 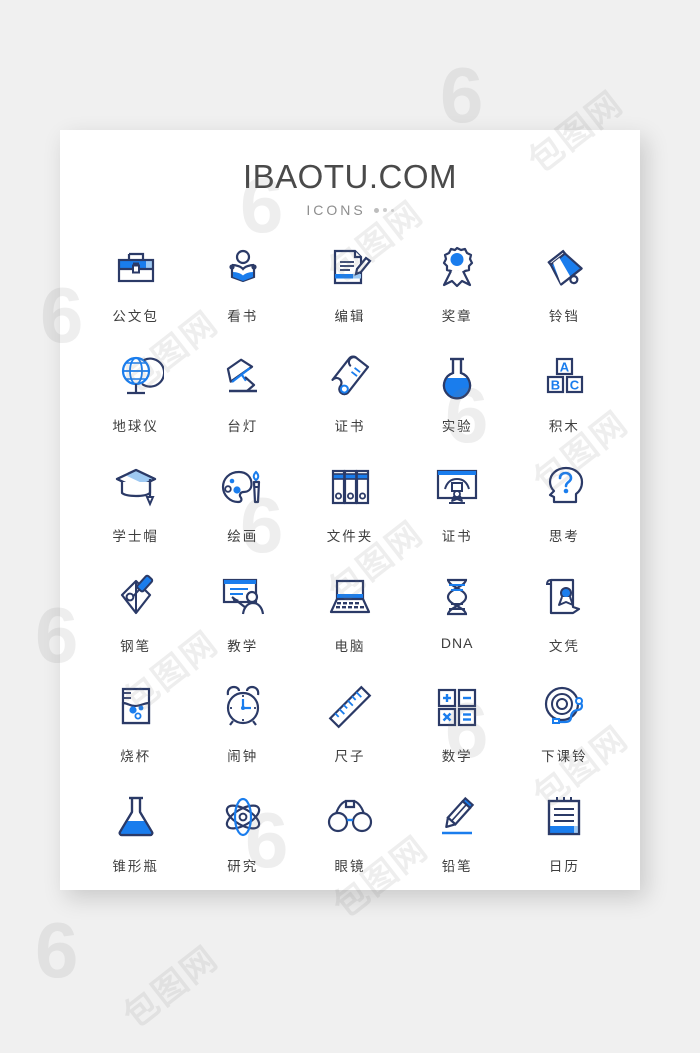 I want to click on icon-cell-abc-blocks: A B C 积木, so click(x=564, y=400).